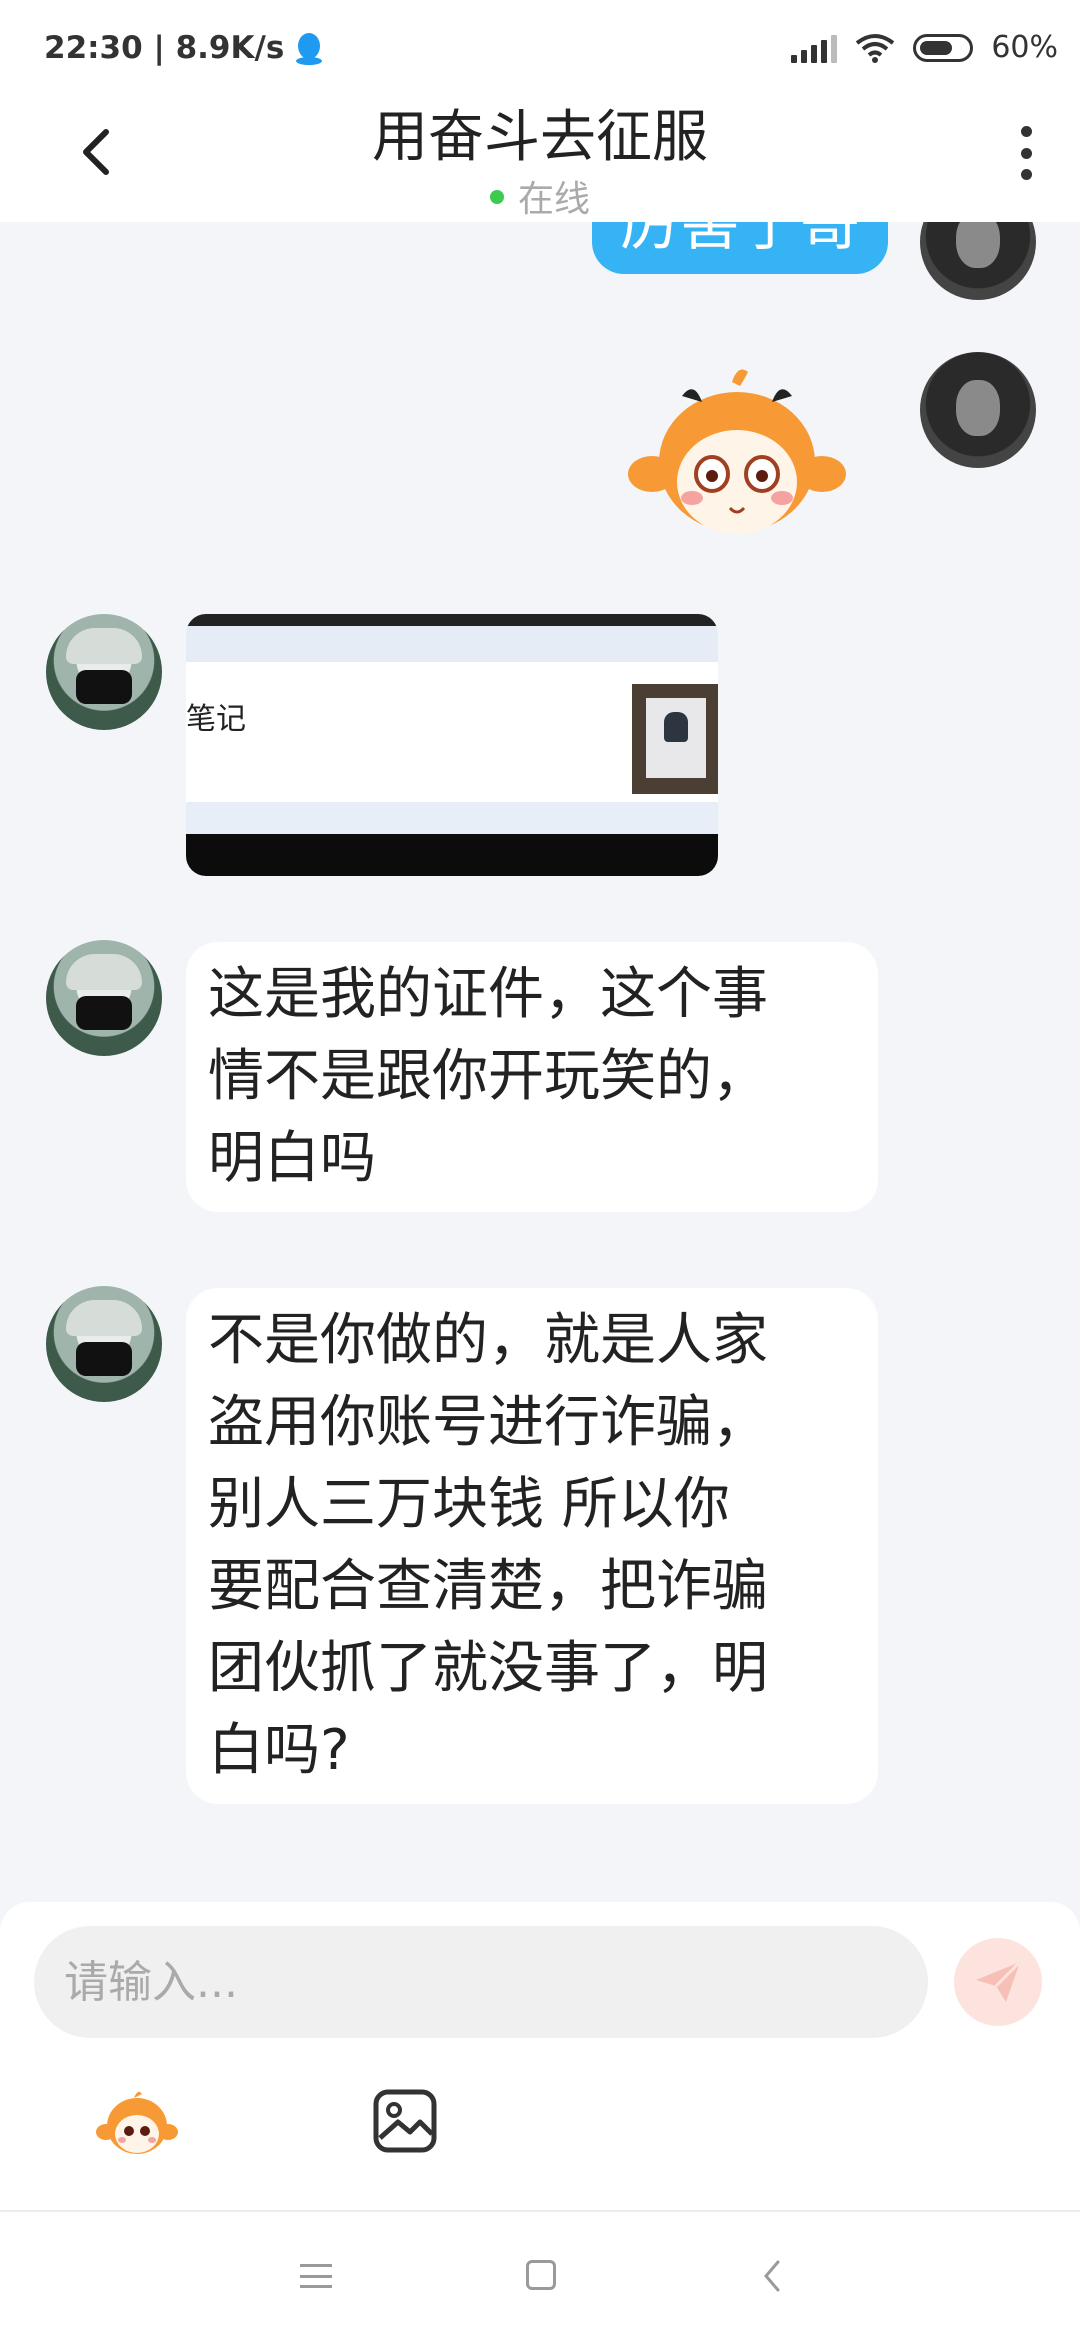  What do you see at coordinates (540, 50) in the screenshot?
I see `status-bar: 22:30 | 8.9K/s 60%` at bounding box center [540, 50].